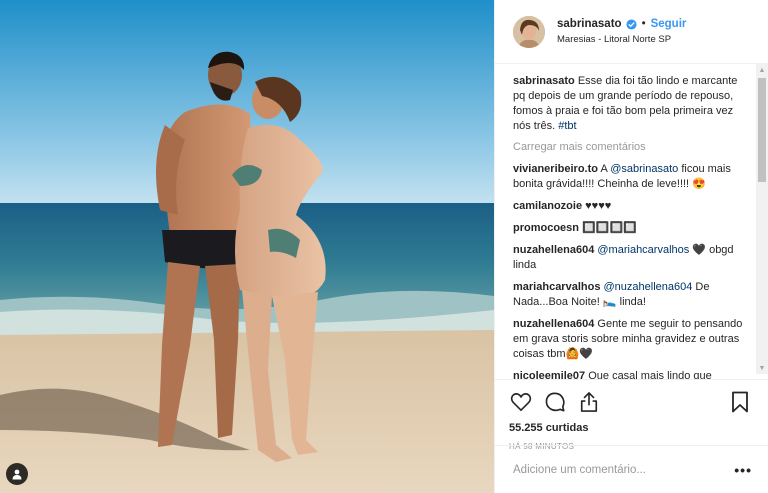 The width and height of the screenshot is (768, 493). Describe the element at coordinates (567, 126) in the screenshot. I see `hashtag-link: #tbt` at that location.